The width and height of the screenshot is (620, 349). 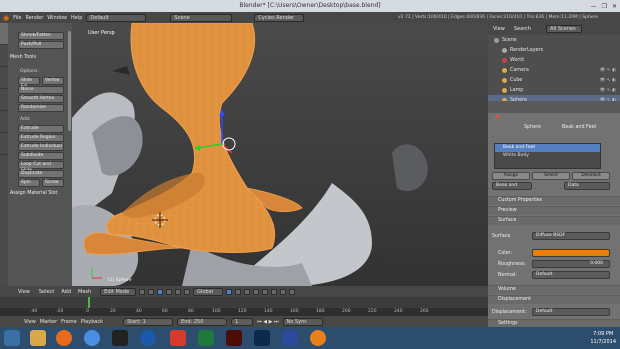 What do you see at coordinates (571, 236) in the screenshot?
I see `surface-shader-dropdown: Diffuse BSDF` at bounding box center [571, 236].